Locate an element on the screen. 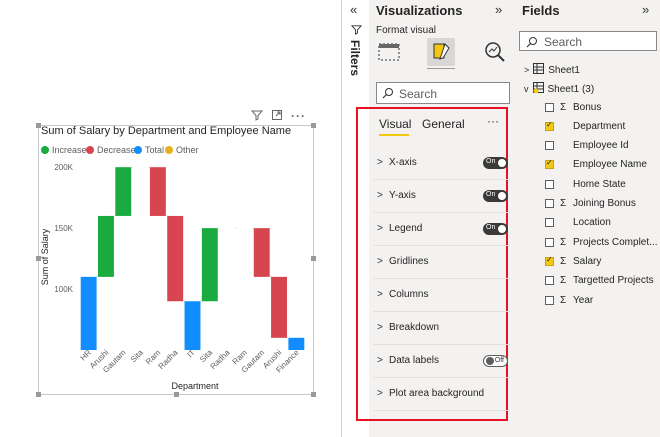 Image resolution: width=660 pixels, height=437 pixels. field-label: Location is located at coordinates (592, 223).